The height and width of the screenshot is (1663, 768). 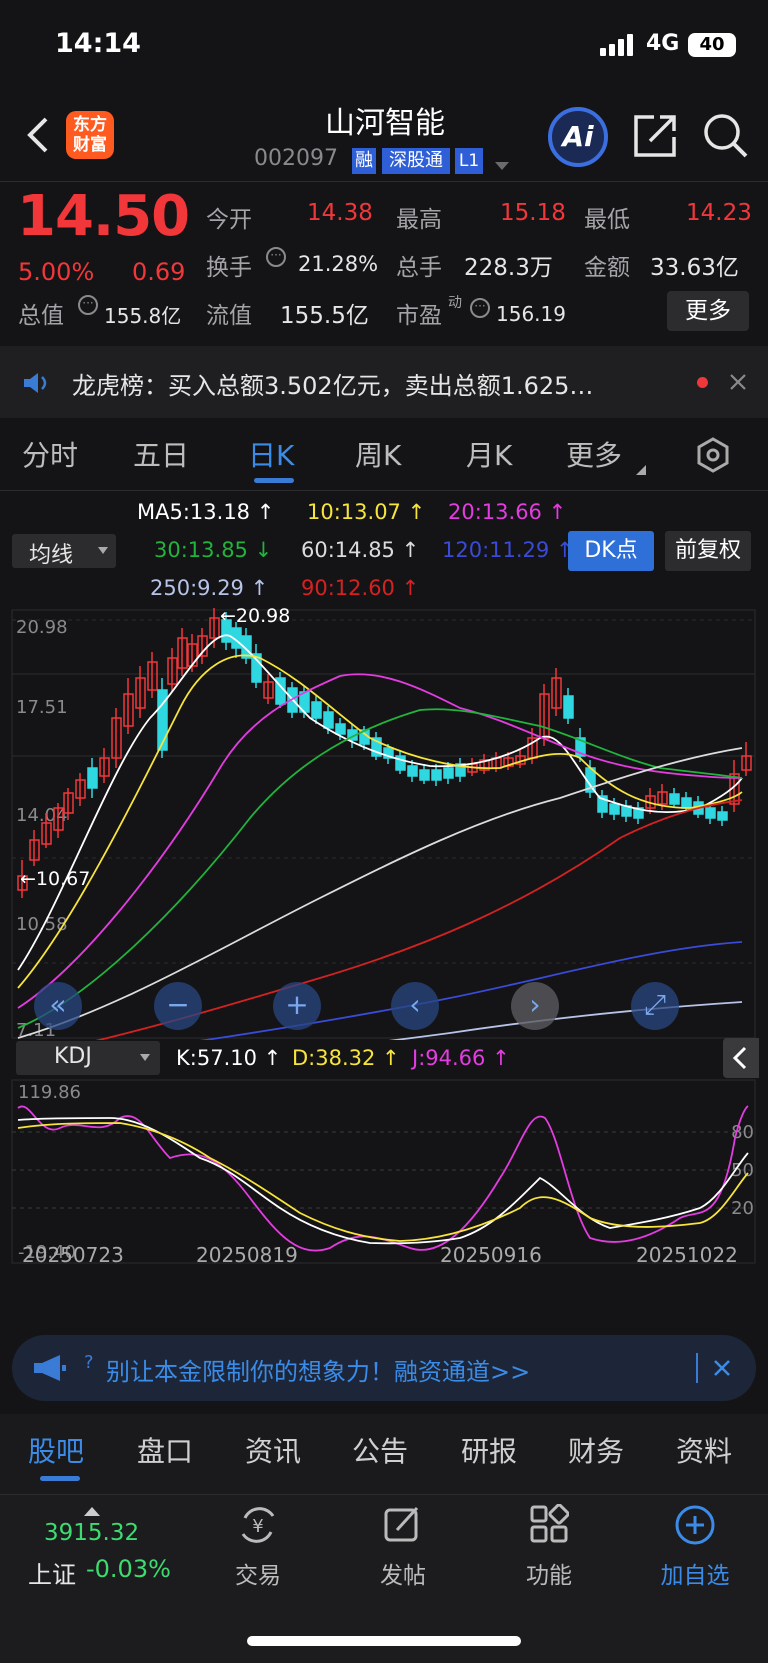 I want to click on ma-selector: 均线, so click(x=64, y=551).